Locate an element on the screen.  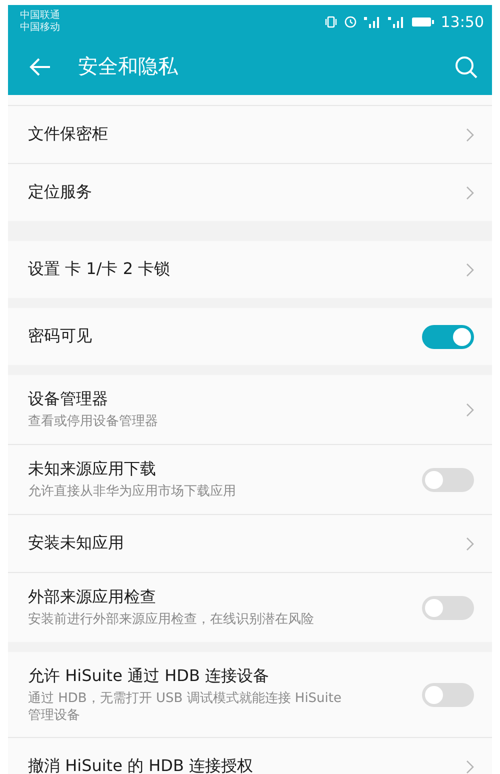
setting-title: 安装未知应用 is located at coordinates (76, 543).